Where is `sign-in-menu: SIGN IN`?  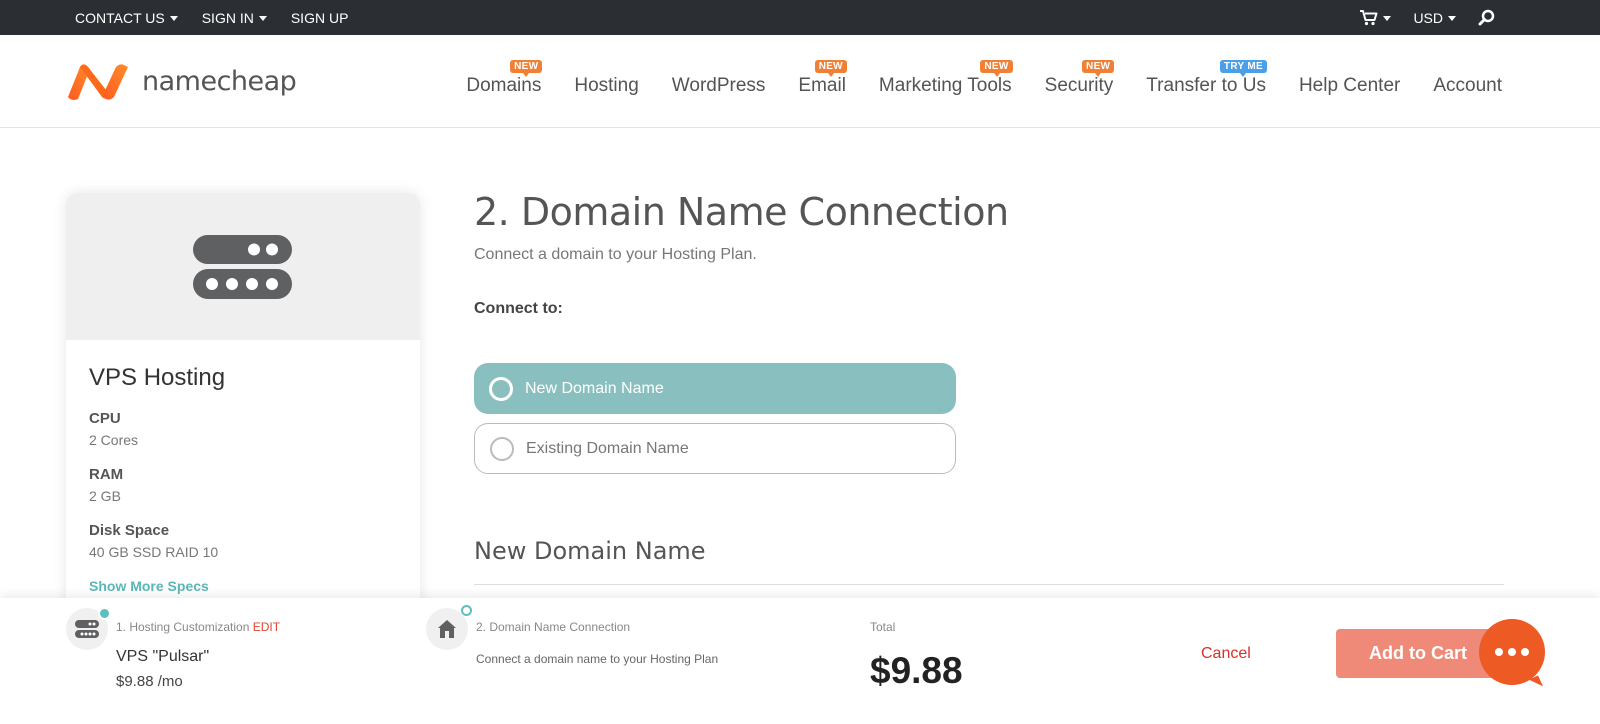
sign-in-menu: SIGN IN is located at coordinates (234, 18).